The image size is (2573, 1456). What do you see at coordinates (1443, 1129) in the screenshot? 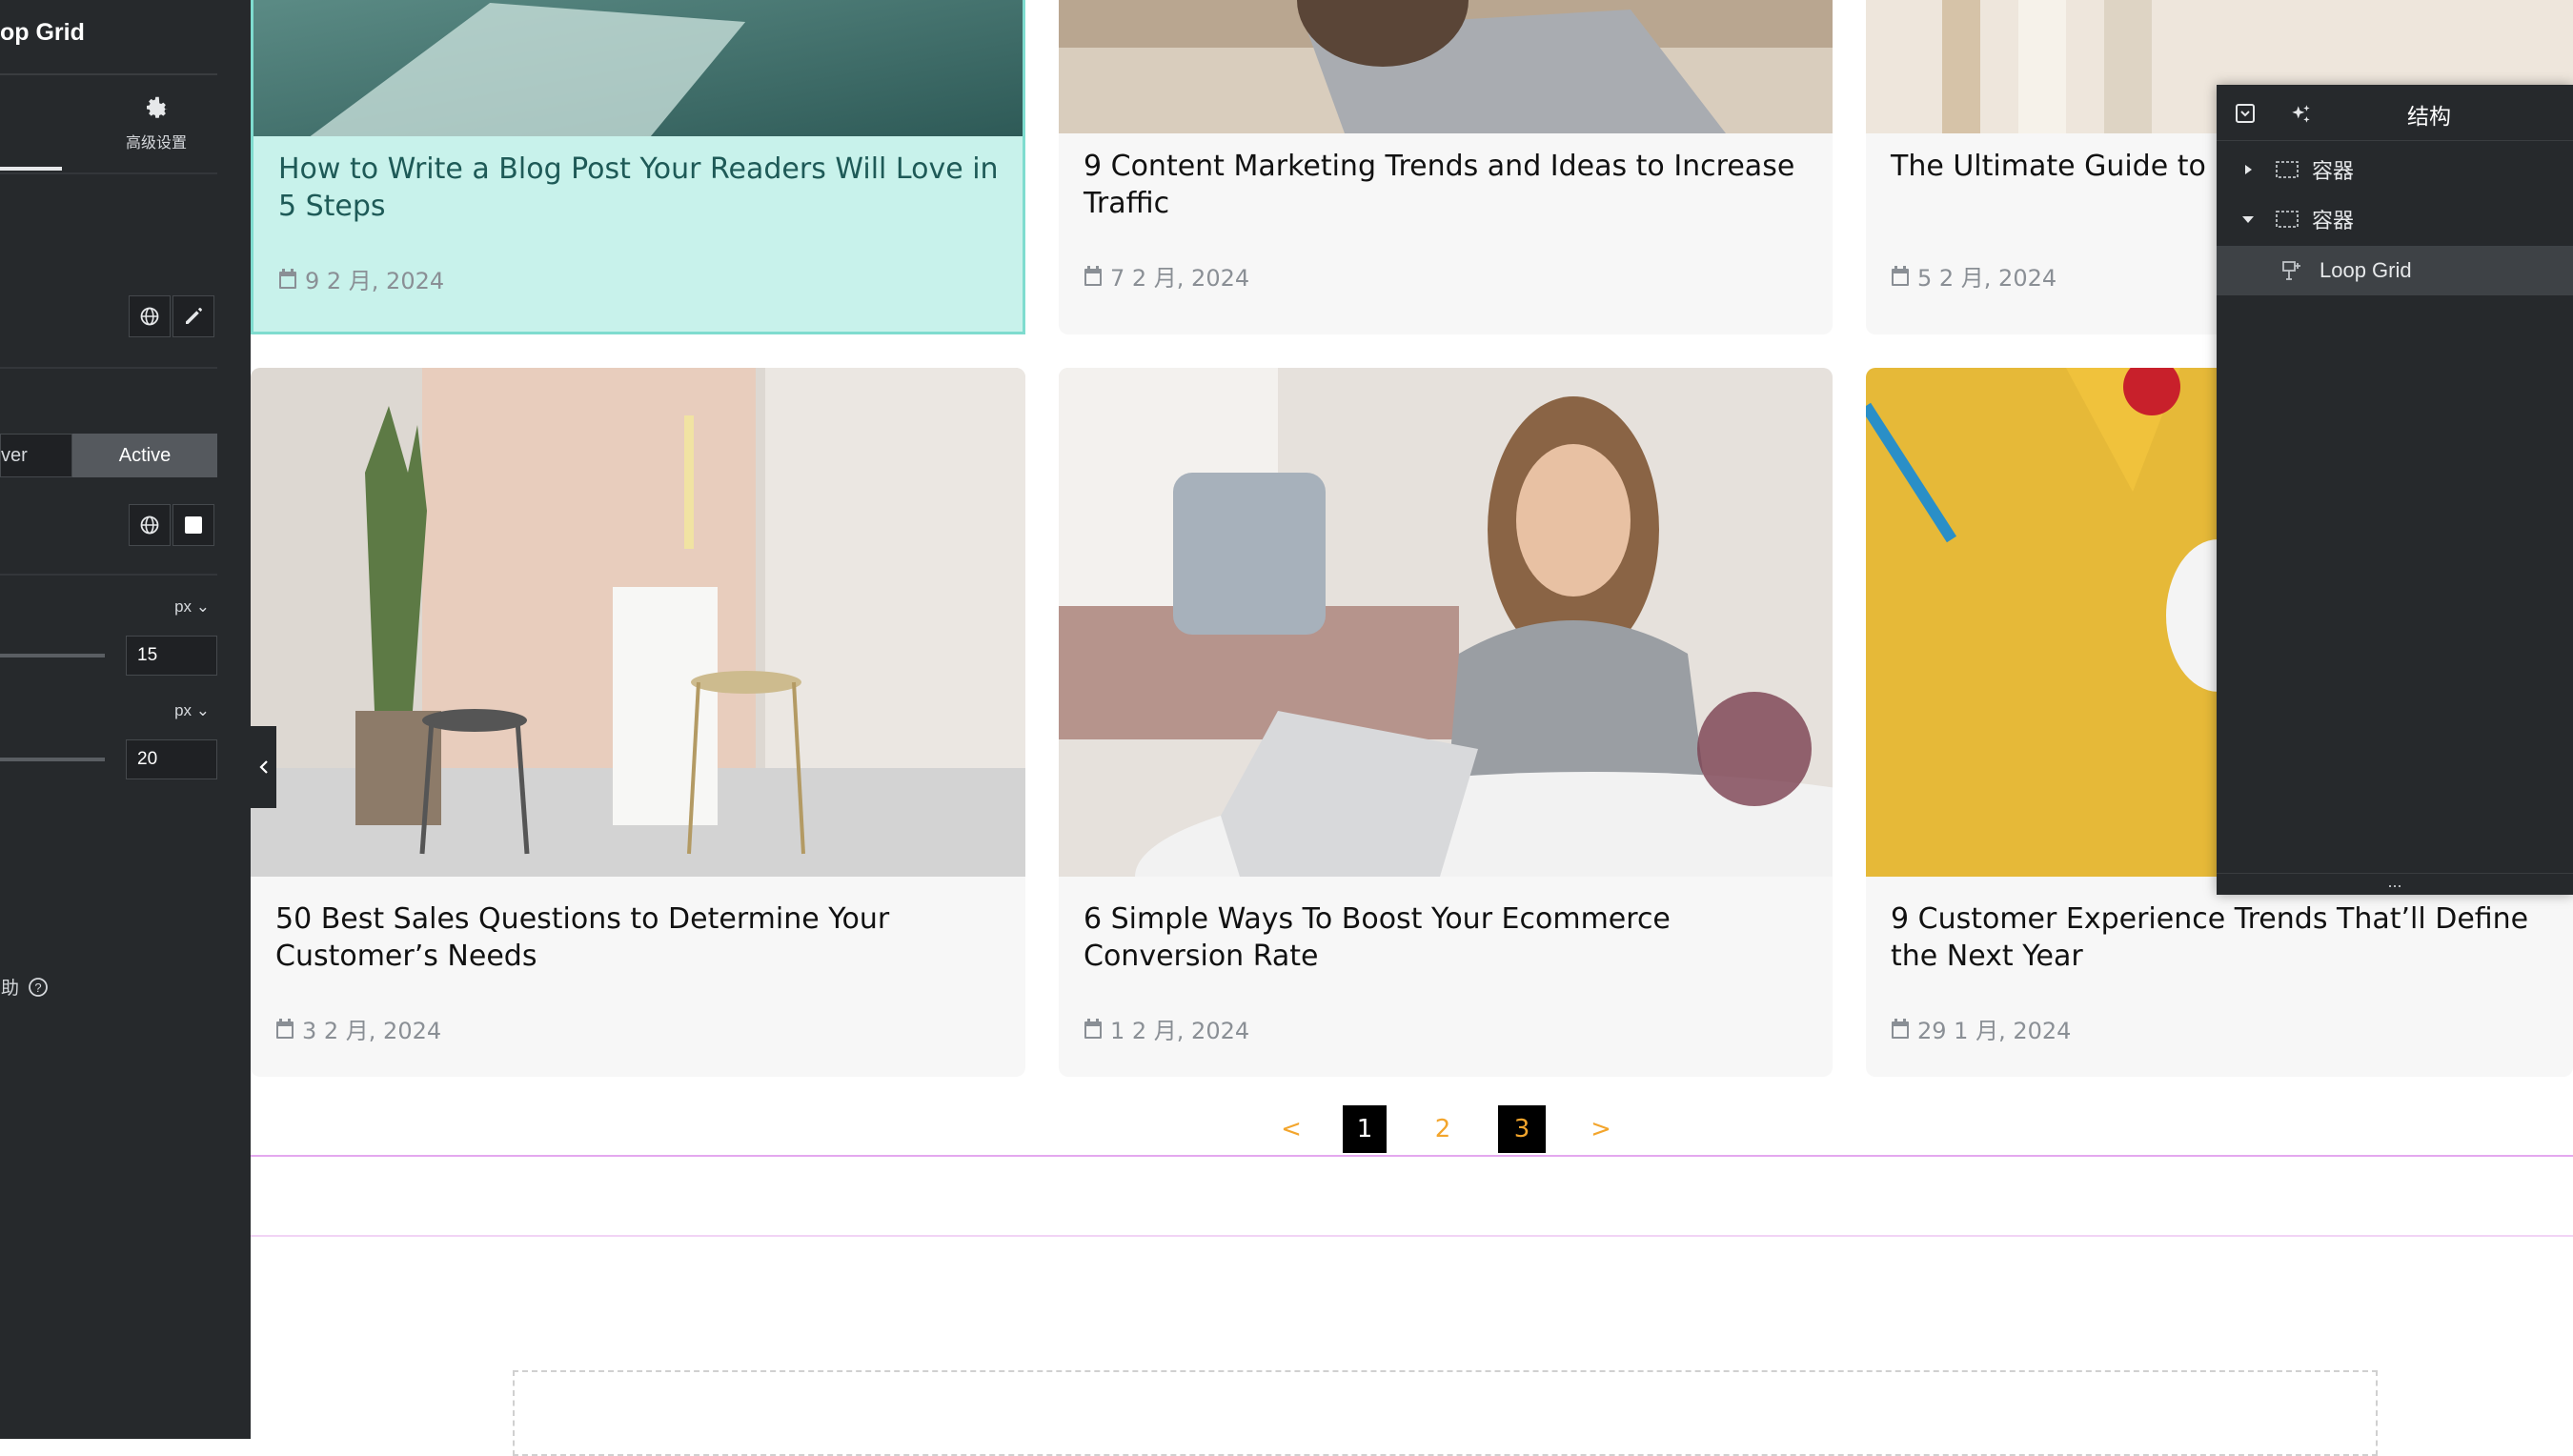
I see `pagination-page-2: 2` at bounding box center [1443, 1129].